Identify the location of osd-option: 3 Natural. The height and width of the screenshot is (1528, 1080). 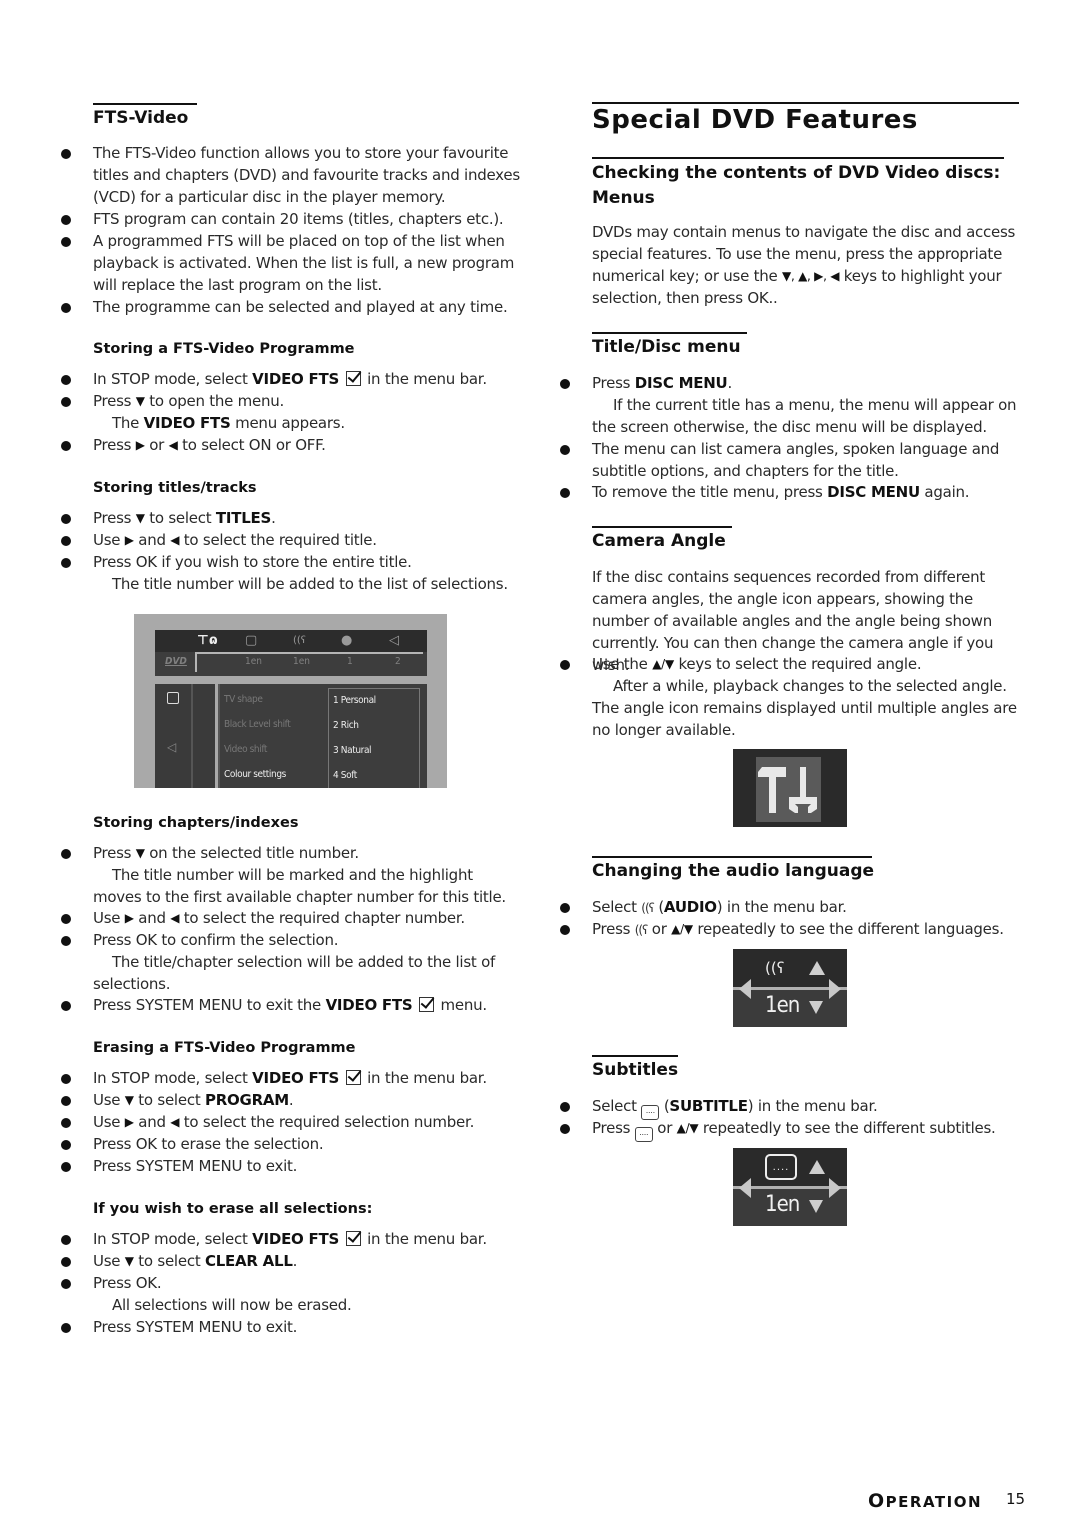
(352, 750).